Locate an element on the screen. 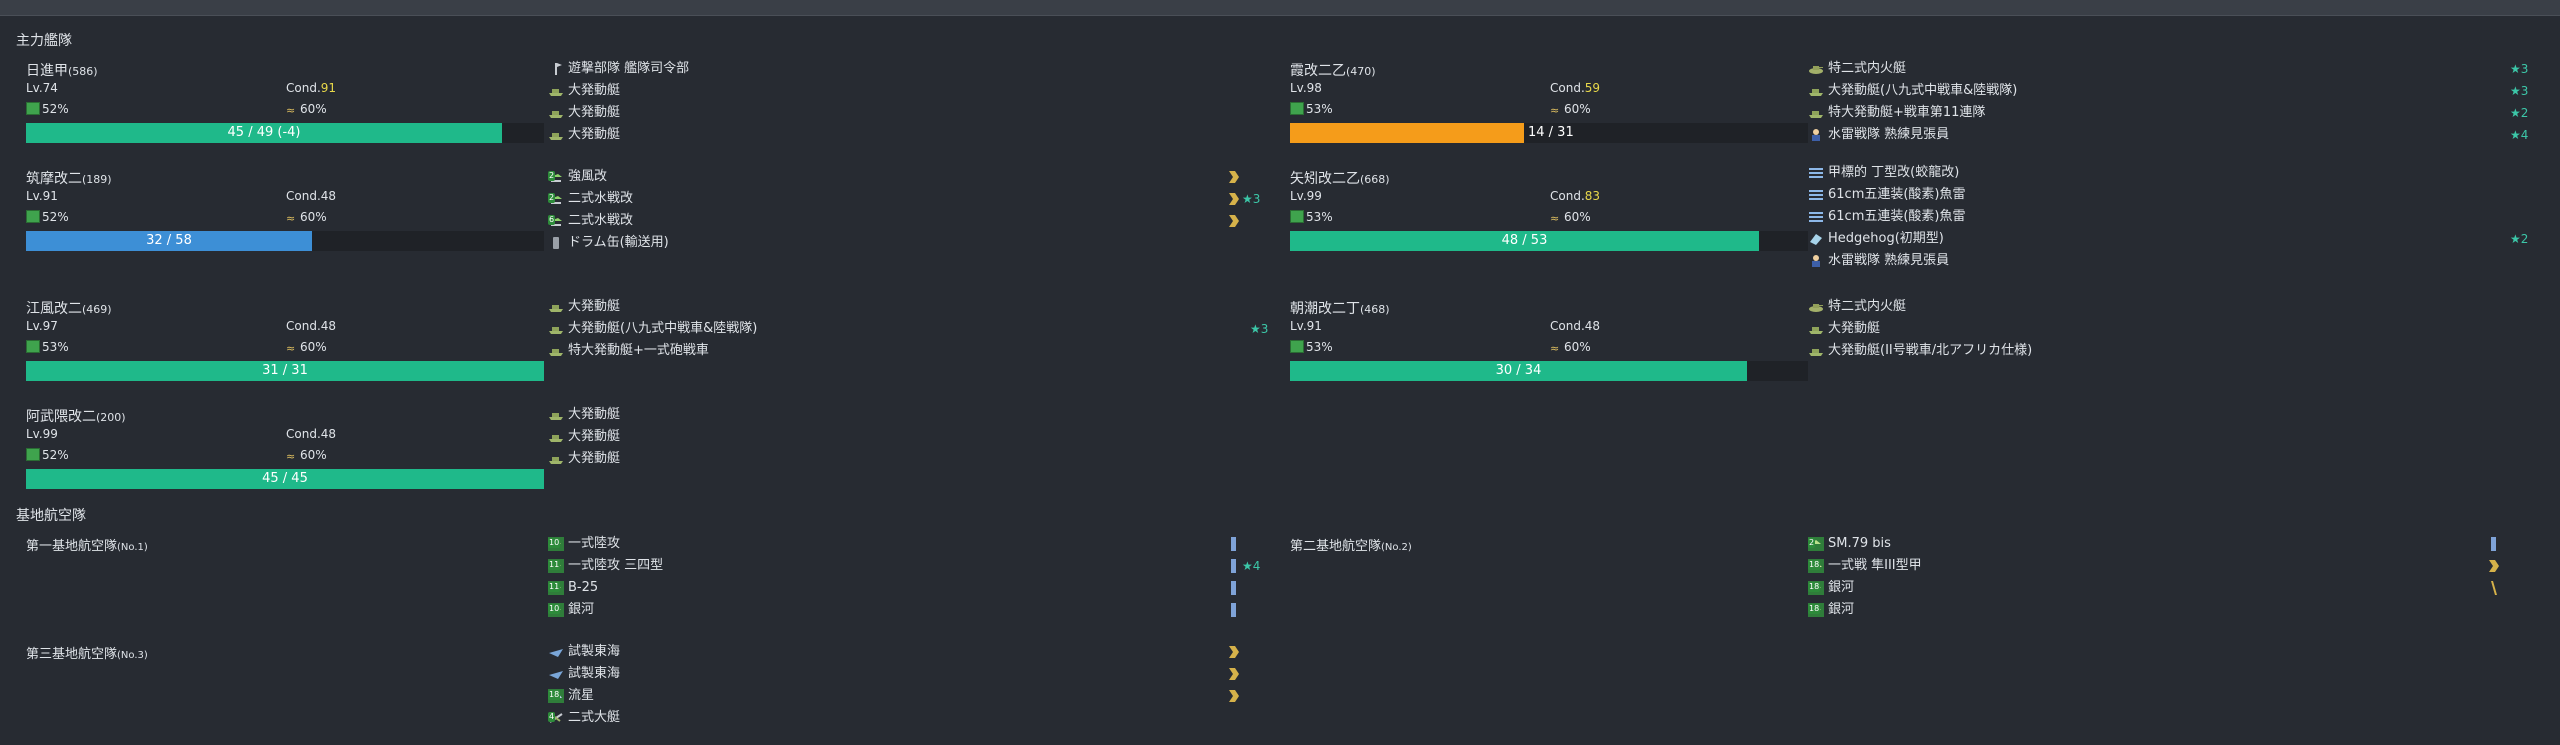 The height and width of the screenshot is (745, 2560). equip-name: ドラム缶(輸送用) is located at coordinates (618, 242).